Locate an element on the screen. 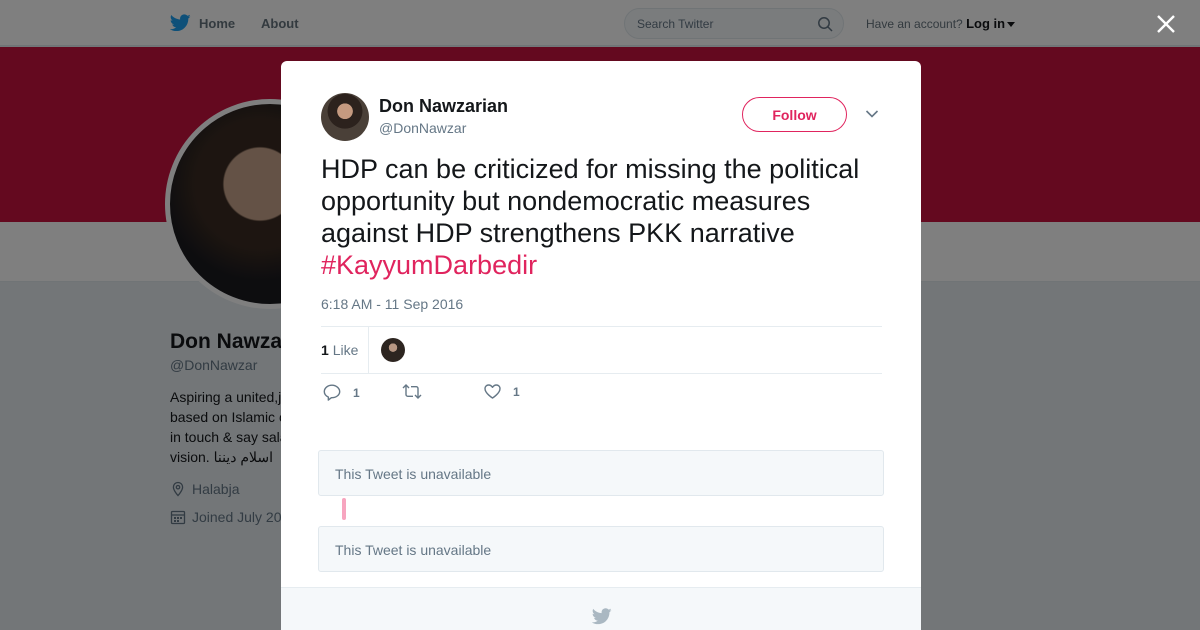  stats-divider is located at coordinates (368, 350).